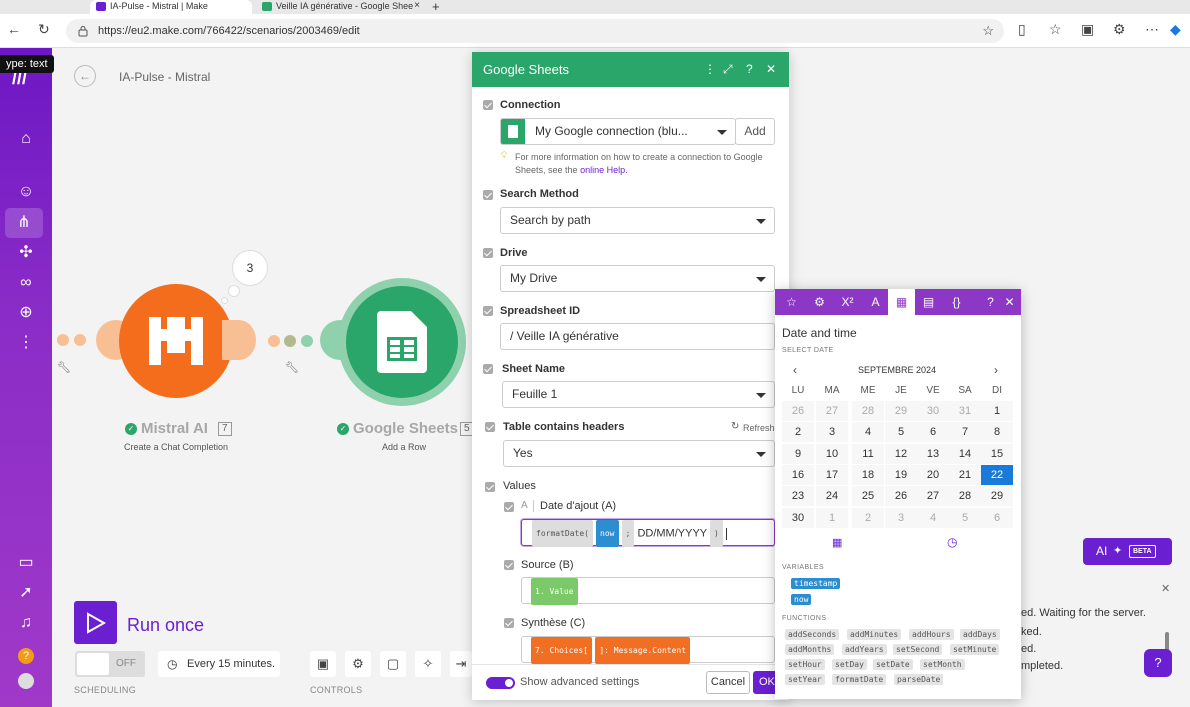  What do you see at coordinates (965, 453) in the screenshot?
I see `calendar-day: 14` at bounding box center [965, 453].